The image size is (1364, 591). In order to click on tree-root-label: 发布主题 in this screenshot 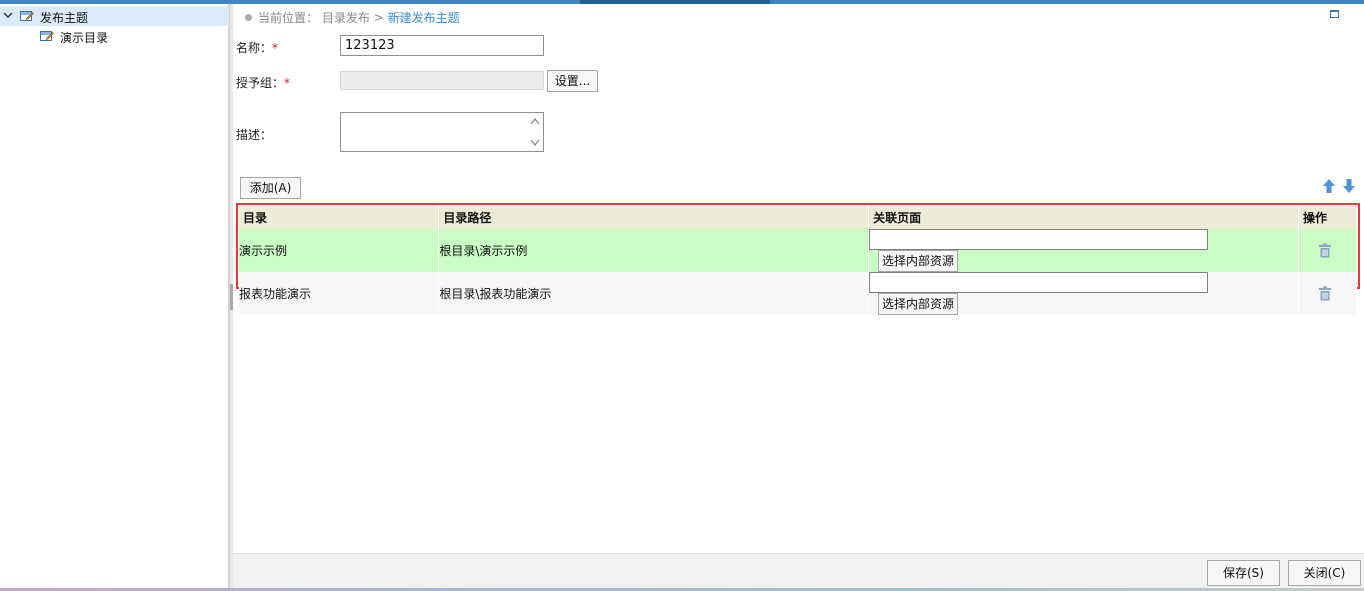, I will do `click(64, 18)`.